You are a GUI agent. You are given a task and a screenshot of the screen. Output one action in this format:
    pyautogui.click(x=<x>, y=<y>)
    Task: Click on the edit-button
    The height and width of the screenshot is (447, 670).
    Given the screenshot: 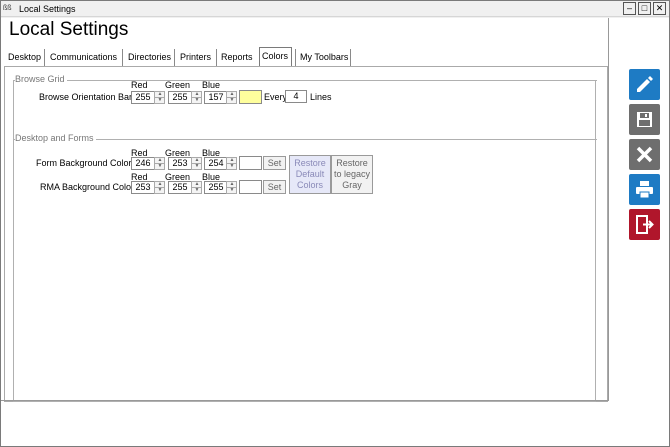 What is the action you would take?
    pyautogui.click(x=644, y=84)
    